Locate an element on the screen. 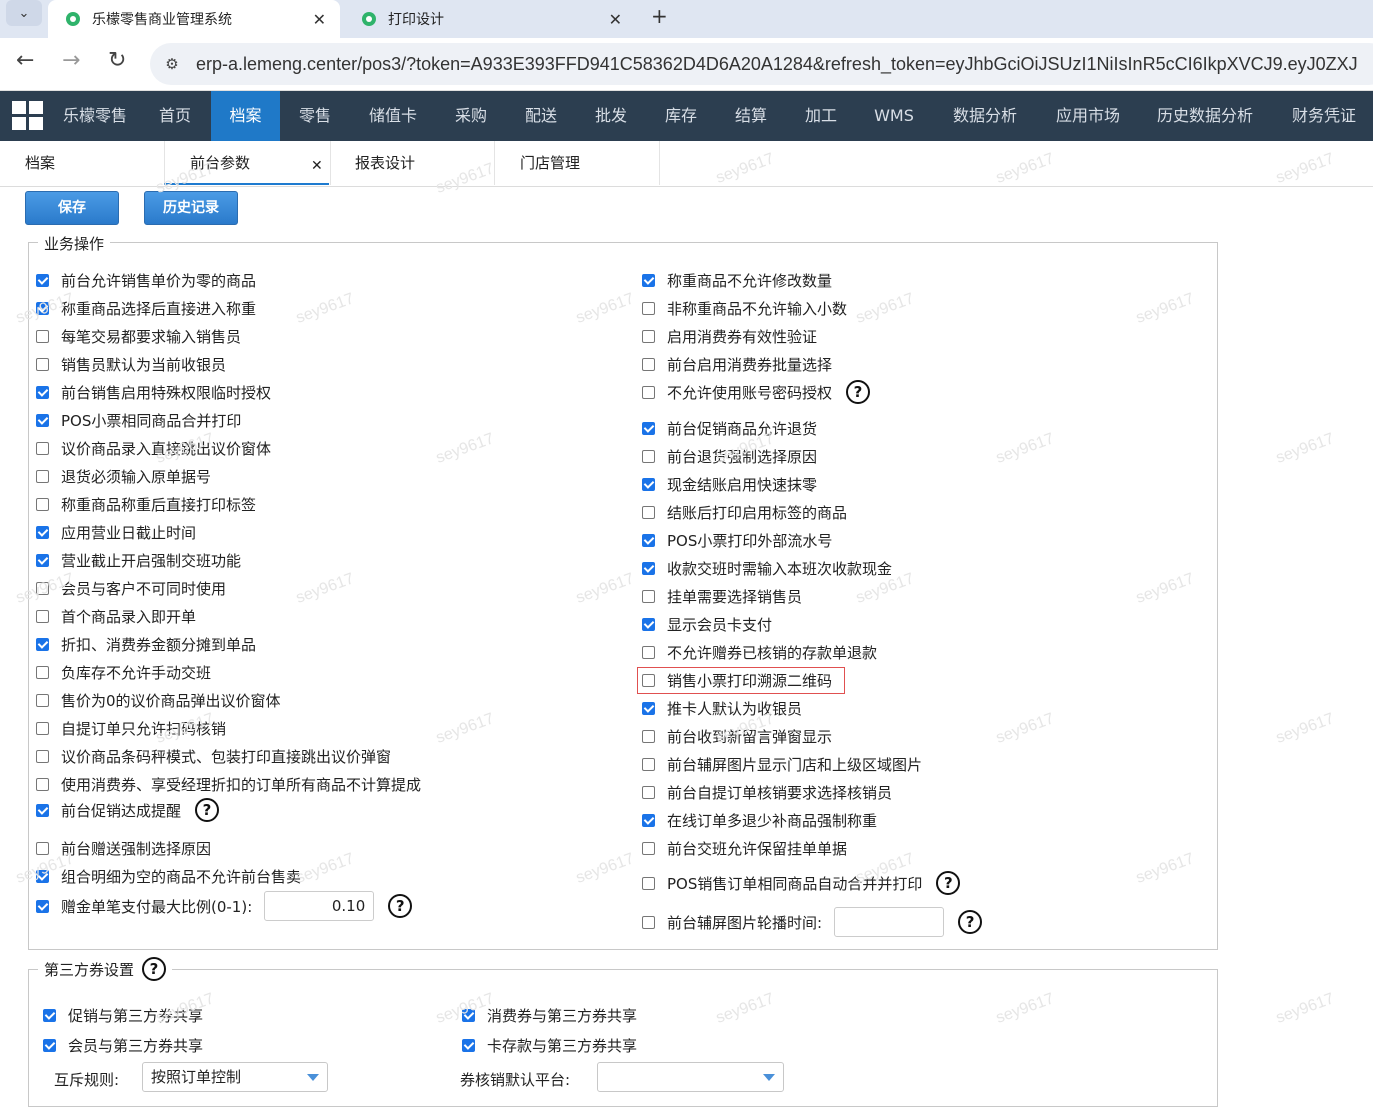 The image size is (1373, 1117). option-row: 售价为0的议价商品弹出议价窗体 is located at coordinates (158, 700).